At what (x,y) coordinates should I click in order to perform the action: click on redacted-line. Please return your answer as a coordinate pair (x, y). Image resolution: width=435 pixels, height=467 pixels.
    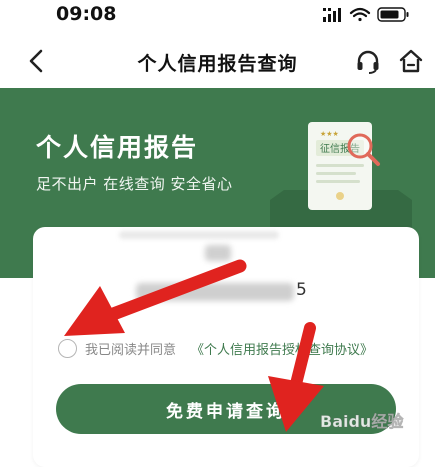
    Looking at the image, I should click on (199, 235).